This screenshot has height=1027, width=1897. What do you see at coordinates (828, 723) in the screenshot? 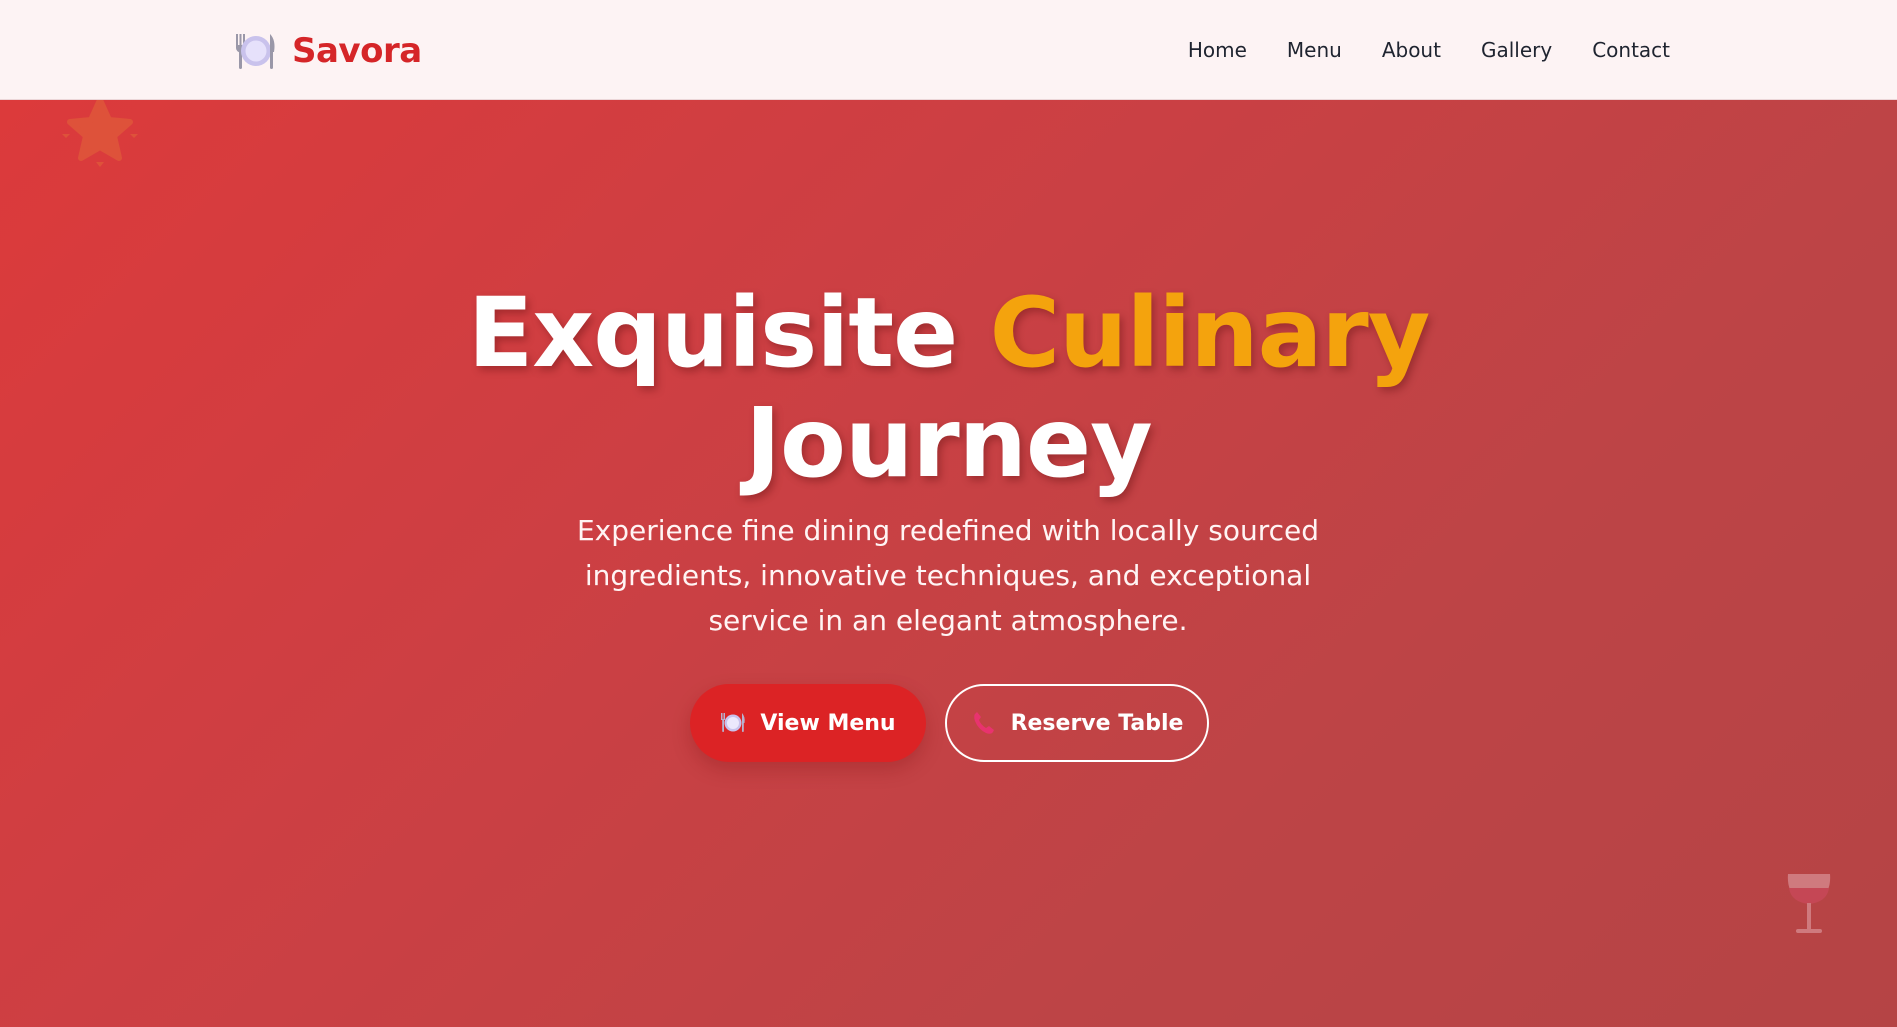
I see `view-menu-label: View Menu` at bounding box center [828, 723].